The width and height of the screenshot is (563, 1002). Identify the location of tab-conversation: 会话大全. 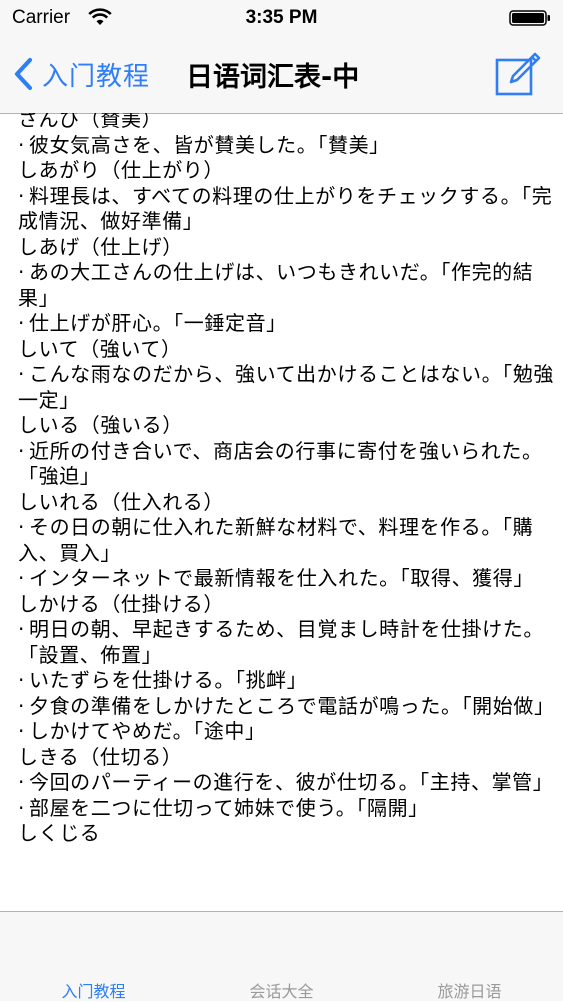
(281, 990).